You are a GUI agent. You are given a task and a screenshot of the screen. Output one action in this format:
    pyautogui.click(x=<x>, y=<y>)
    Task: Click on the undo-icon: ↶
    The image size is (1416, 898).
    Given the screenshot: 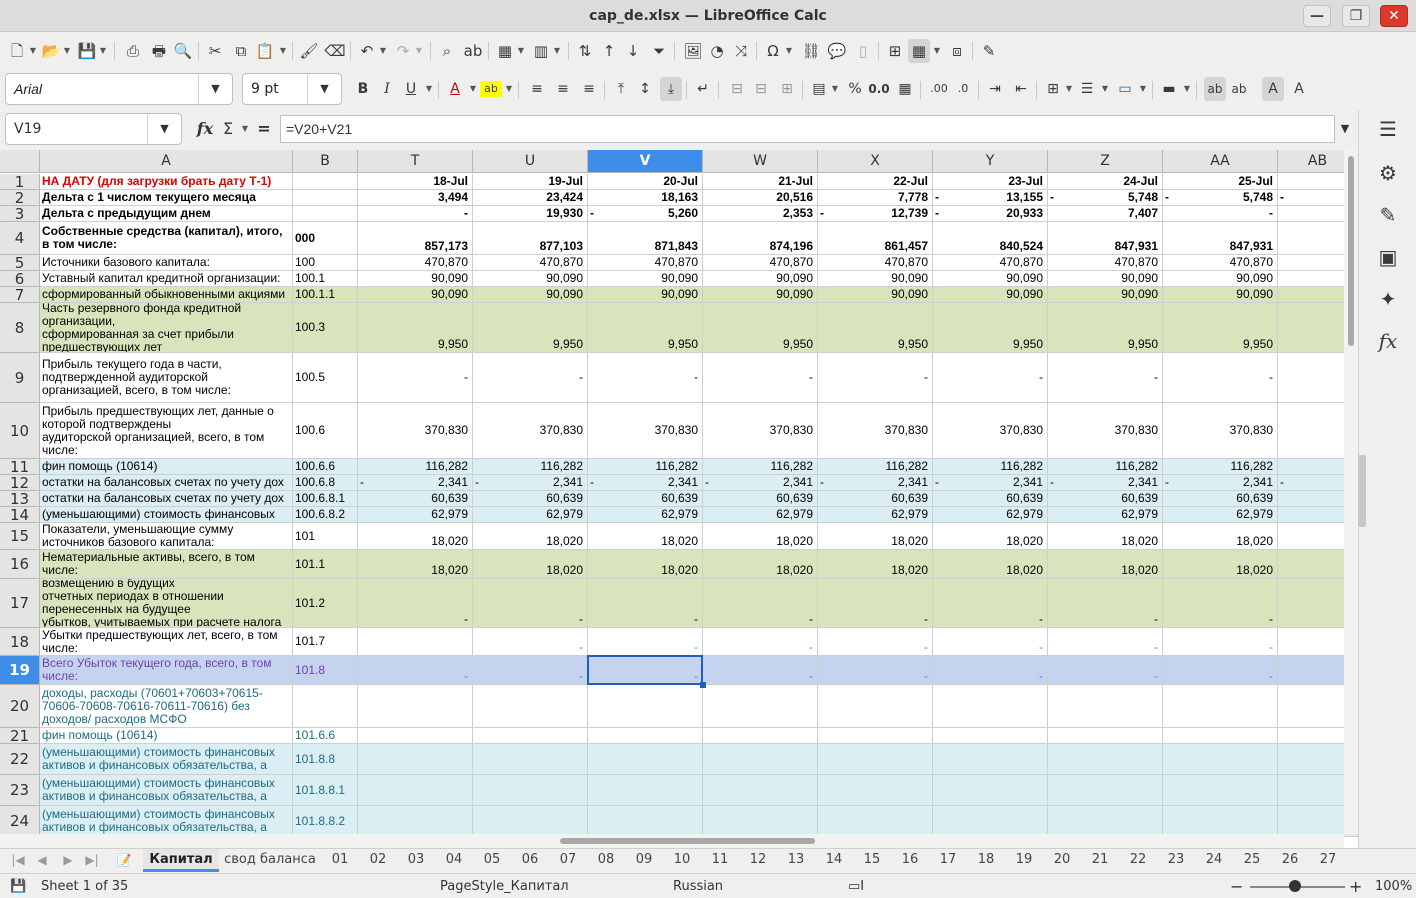 What is the action you would take?
    pyautogui.click(x=367, y=51)
    